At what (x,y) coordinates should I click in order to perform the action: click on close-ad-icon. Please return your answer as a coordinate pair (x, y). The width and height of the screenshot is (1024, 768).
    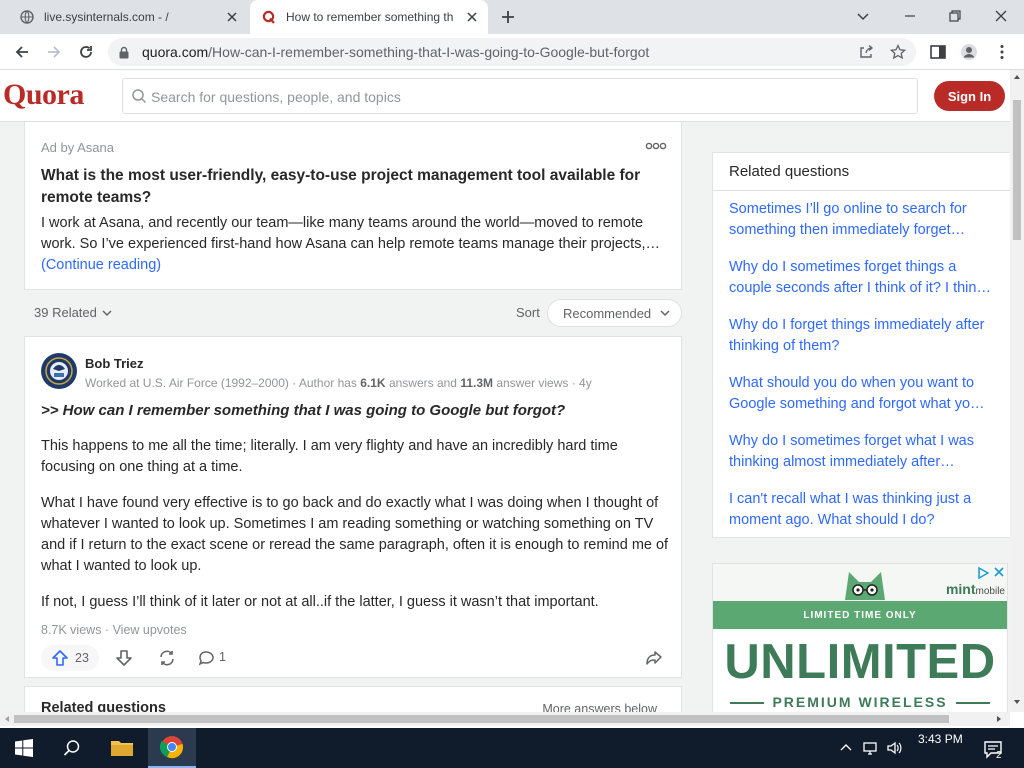
    Looking at the image, I should click on (999, 572).